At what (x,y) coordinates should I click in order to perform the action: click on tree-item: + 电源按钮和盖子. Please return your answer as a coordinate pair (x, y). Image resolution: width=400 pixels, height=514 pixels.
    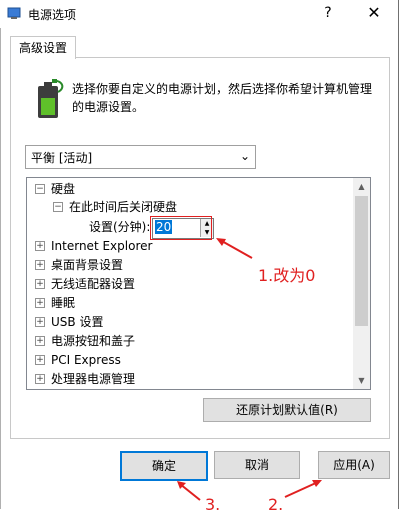
    Looking at the image, I should click on (85, 341).